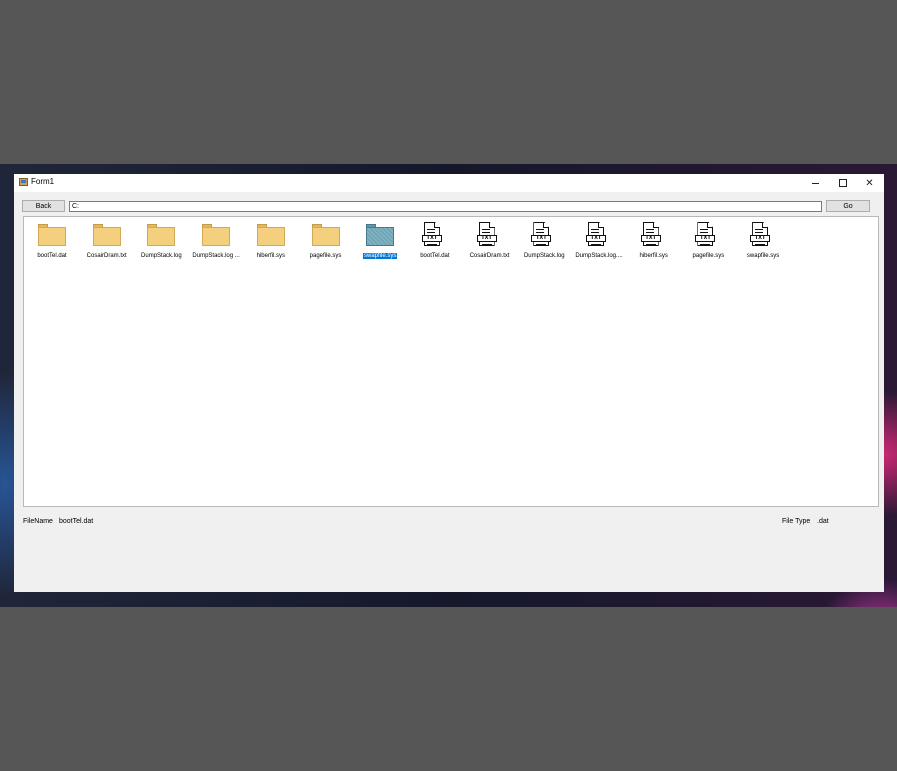 This screenshot has height=771, width=897. I want to click on close-button: ✕, so click(869, 183).